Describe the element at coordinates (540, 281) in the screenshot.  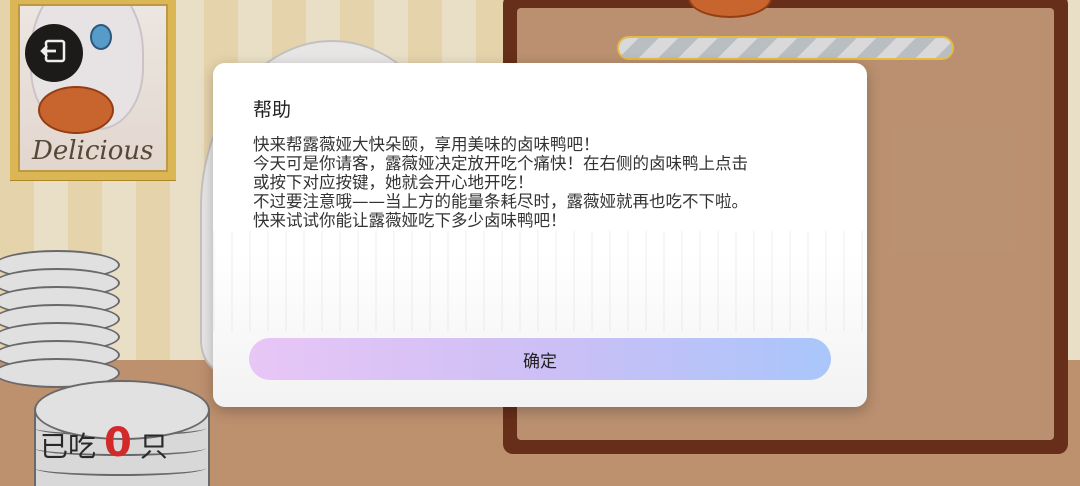
I see `dialog-background-decoration` at that location.